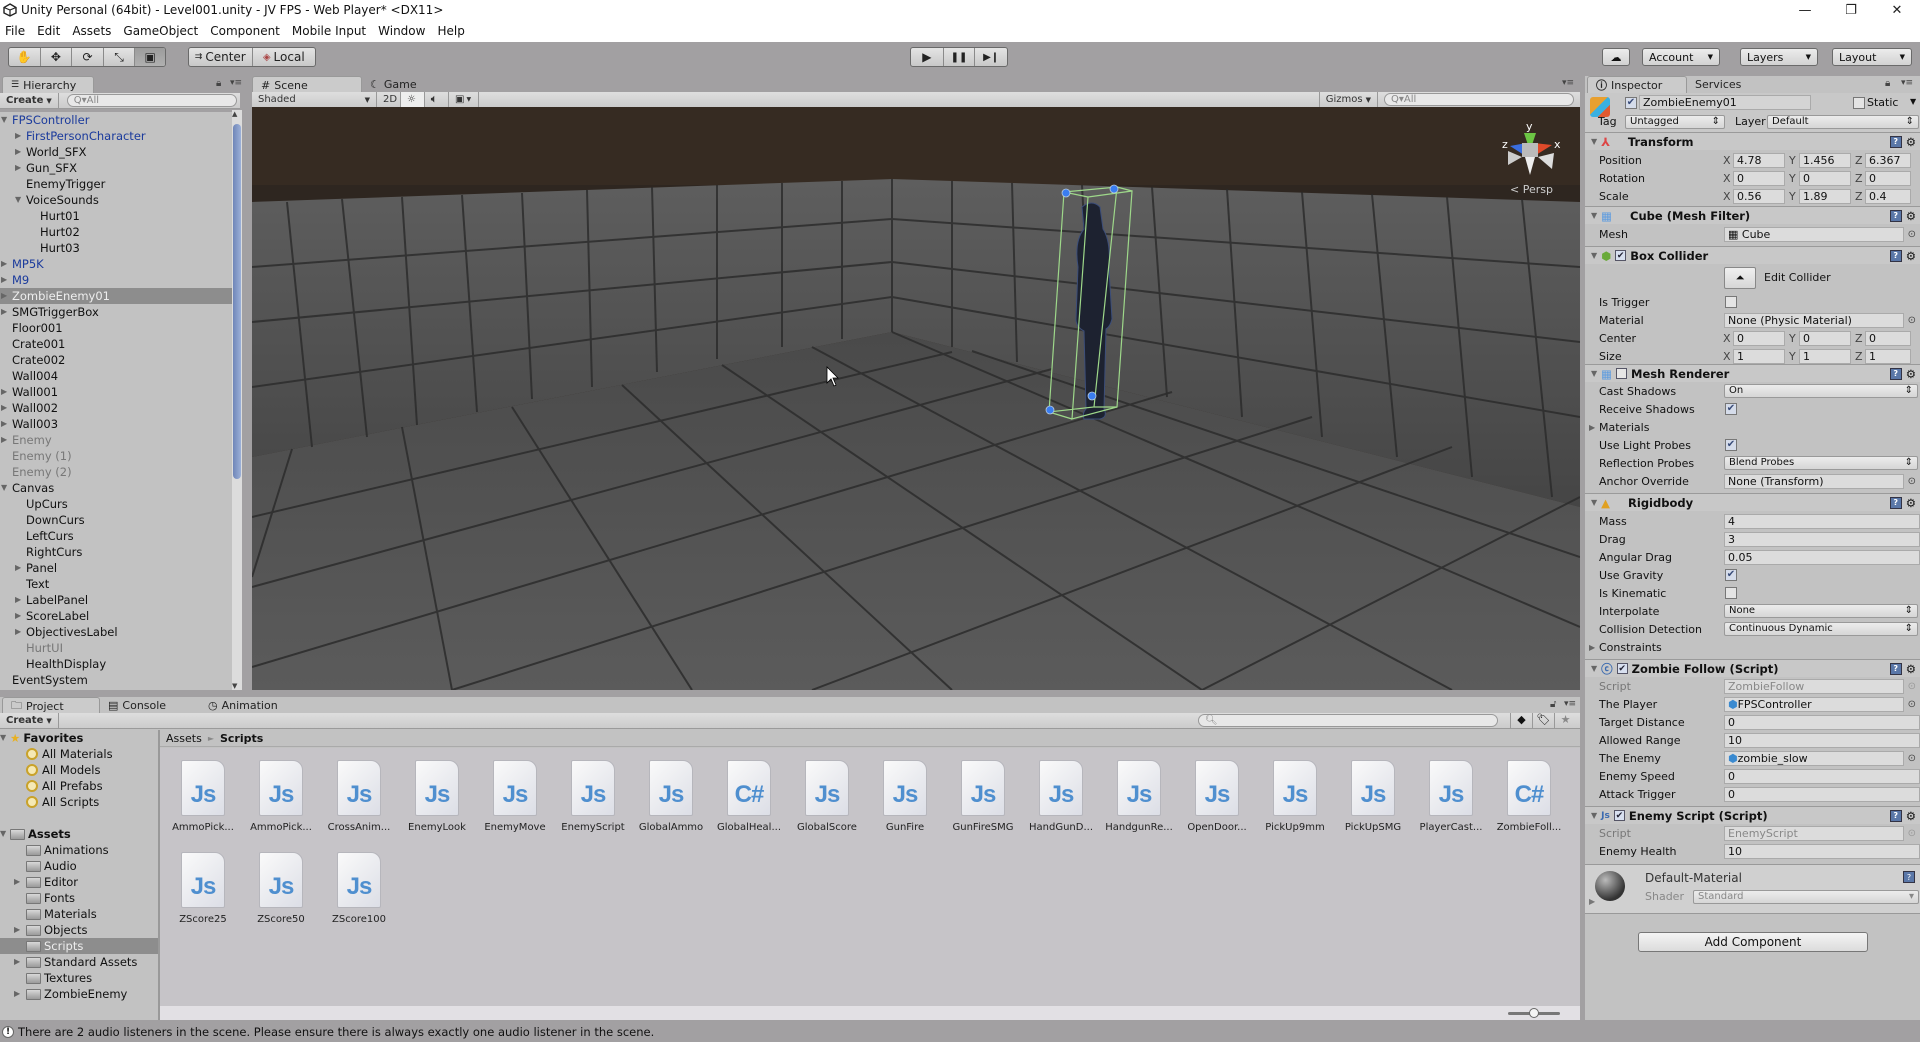 The image size is (1920, 1042). What do you see at coordinates (1531, 189) in the screenshot?
I see `persp-label: < Persp` at bounding box center [1531, 189].